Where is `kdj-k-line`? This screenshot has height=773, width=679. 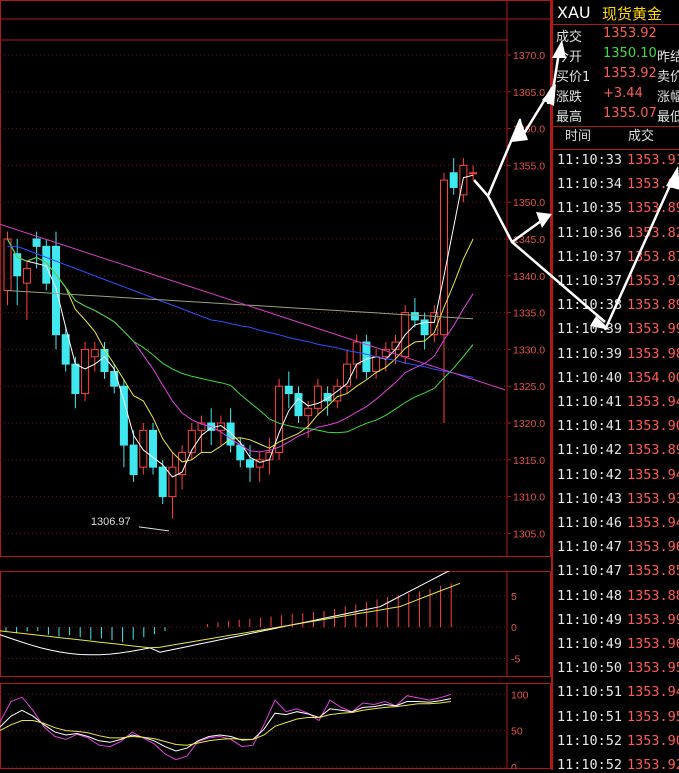 kdj-k-line is located at coordinates (226, 725).